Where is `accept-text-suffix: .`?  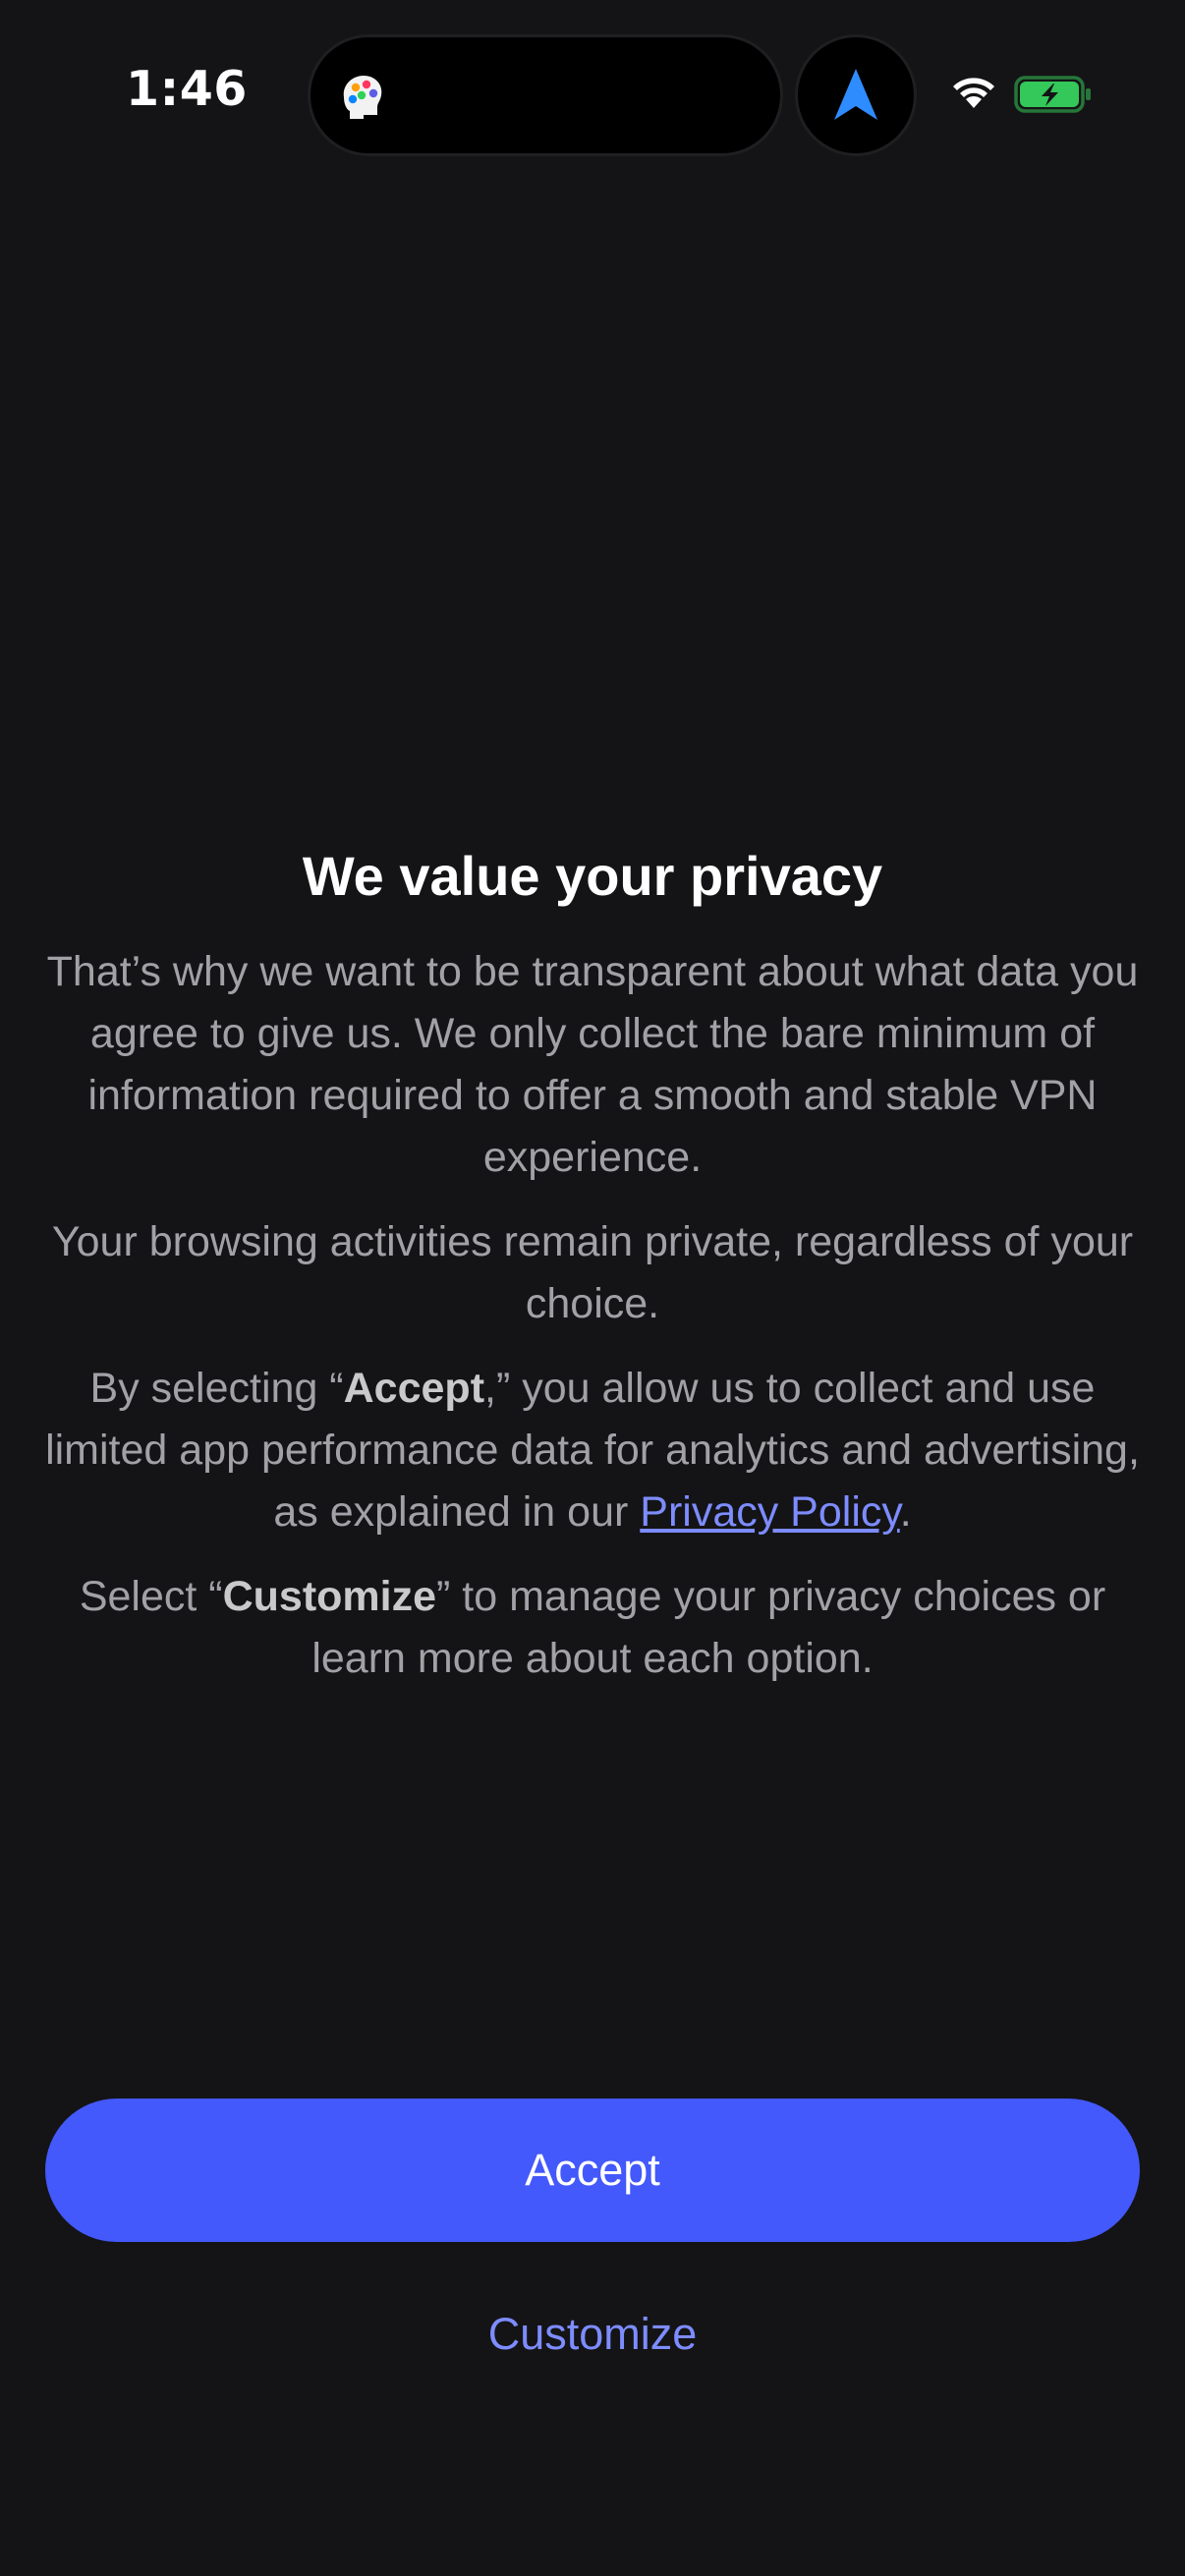
accept-text-suffix: . is located at coordinates (906, 1512).